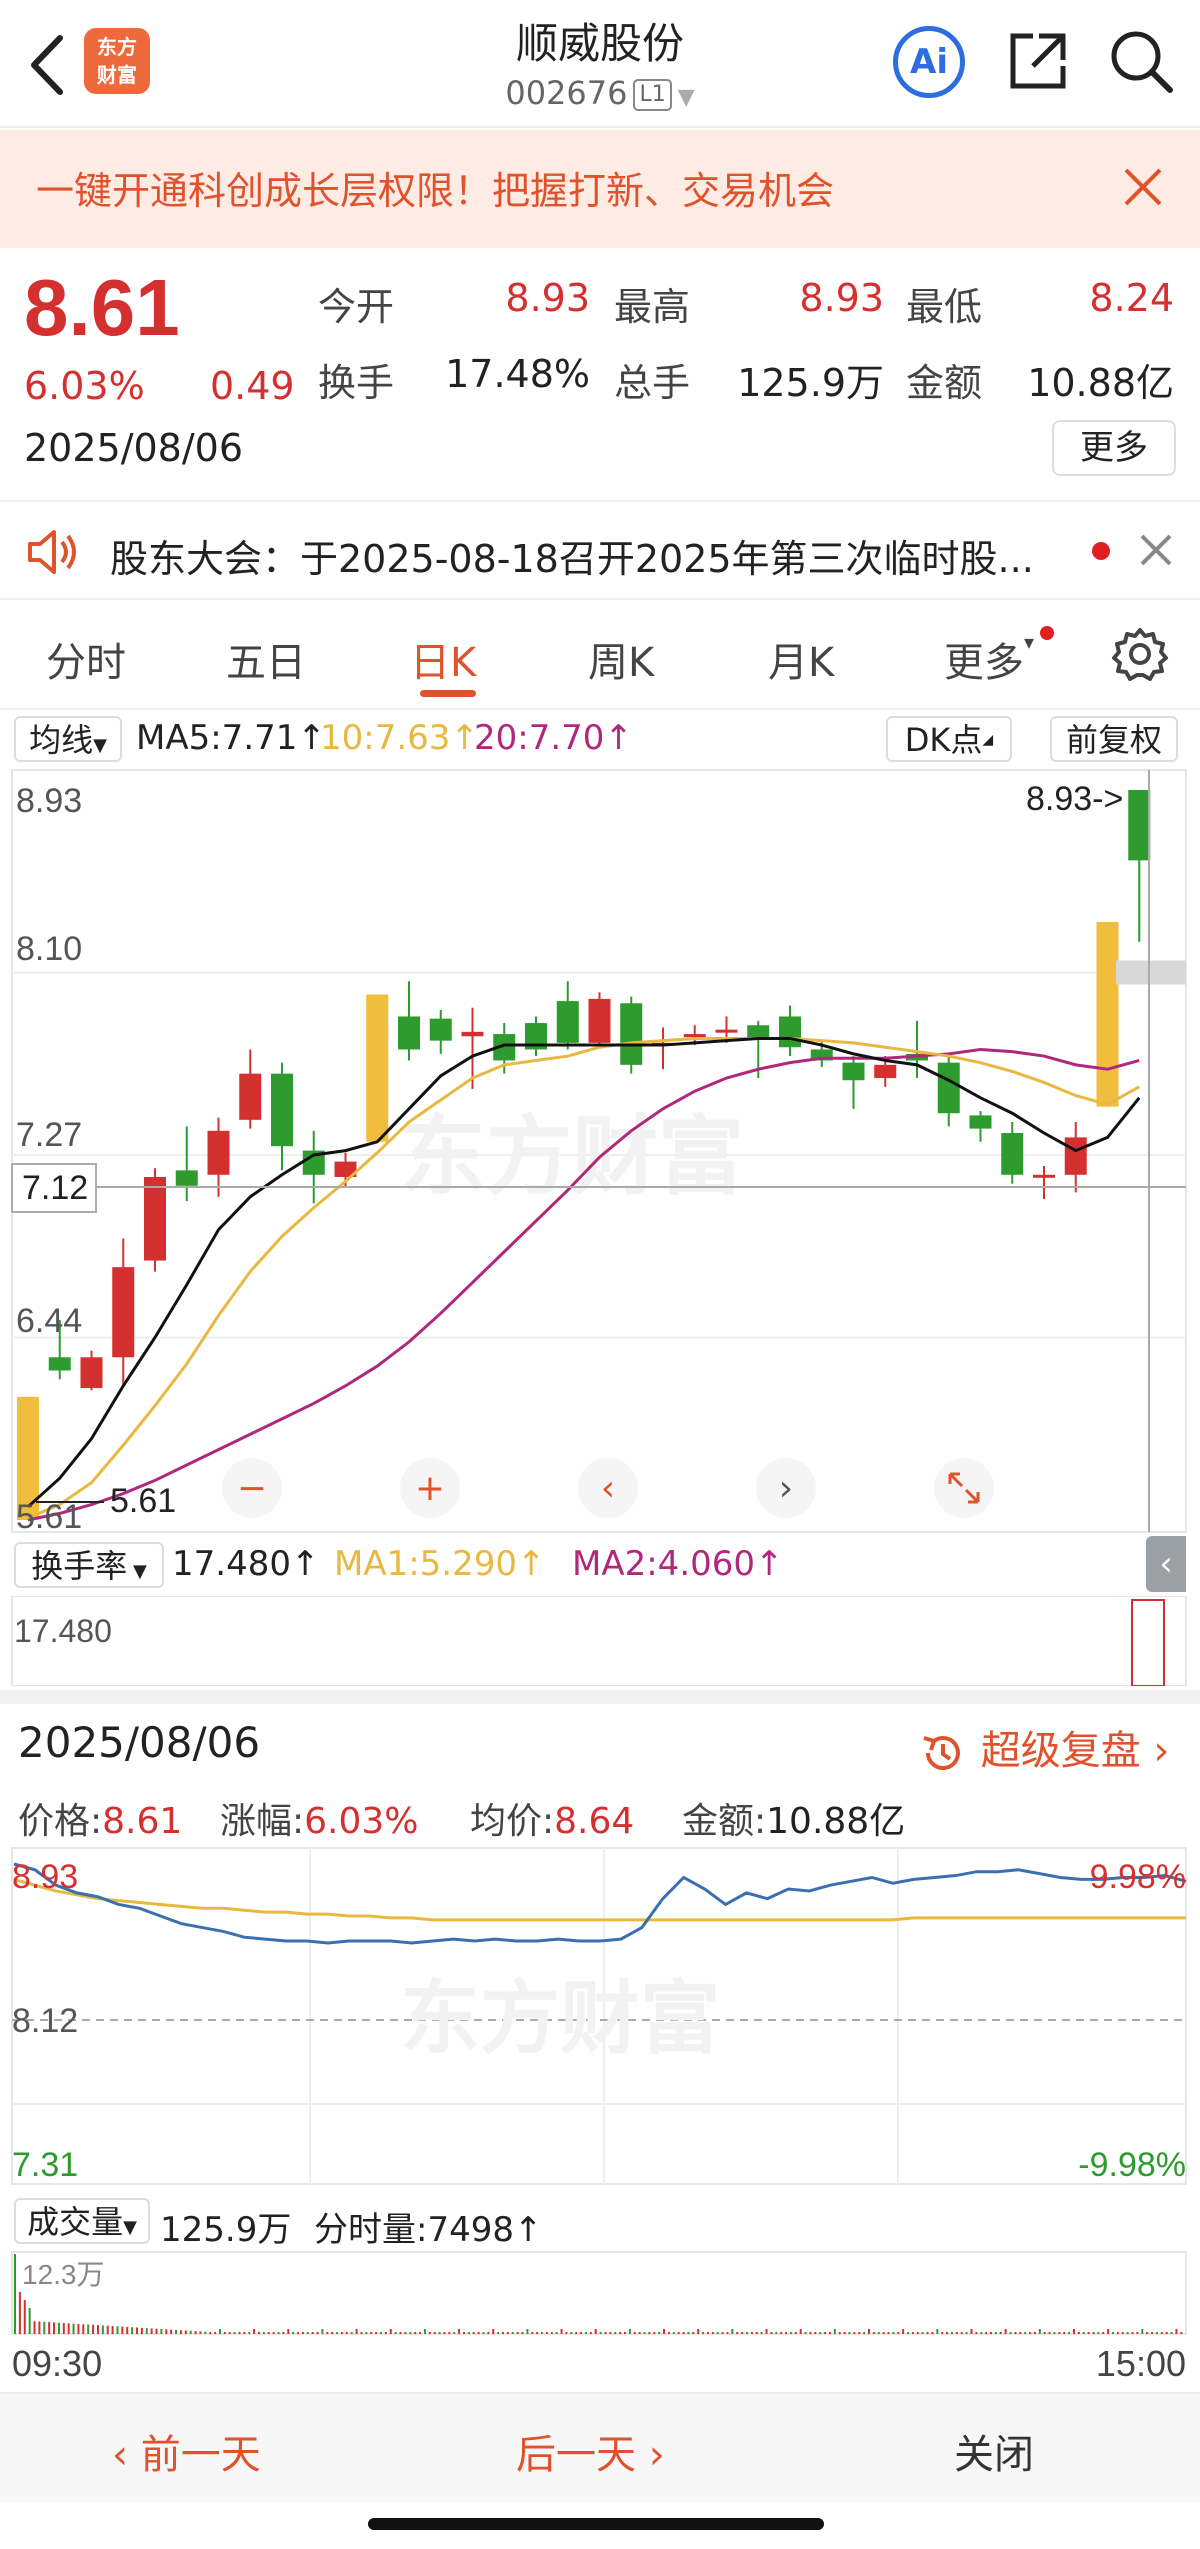 The height and width of the screenshot is (2549, 1200). What do you see at coordinates (45, 2165) in the screenshot?
I see `intraday-y-bottom: 7.31` at bounding box center [45, 2165].